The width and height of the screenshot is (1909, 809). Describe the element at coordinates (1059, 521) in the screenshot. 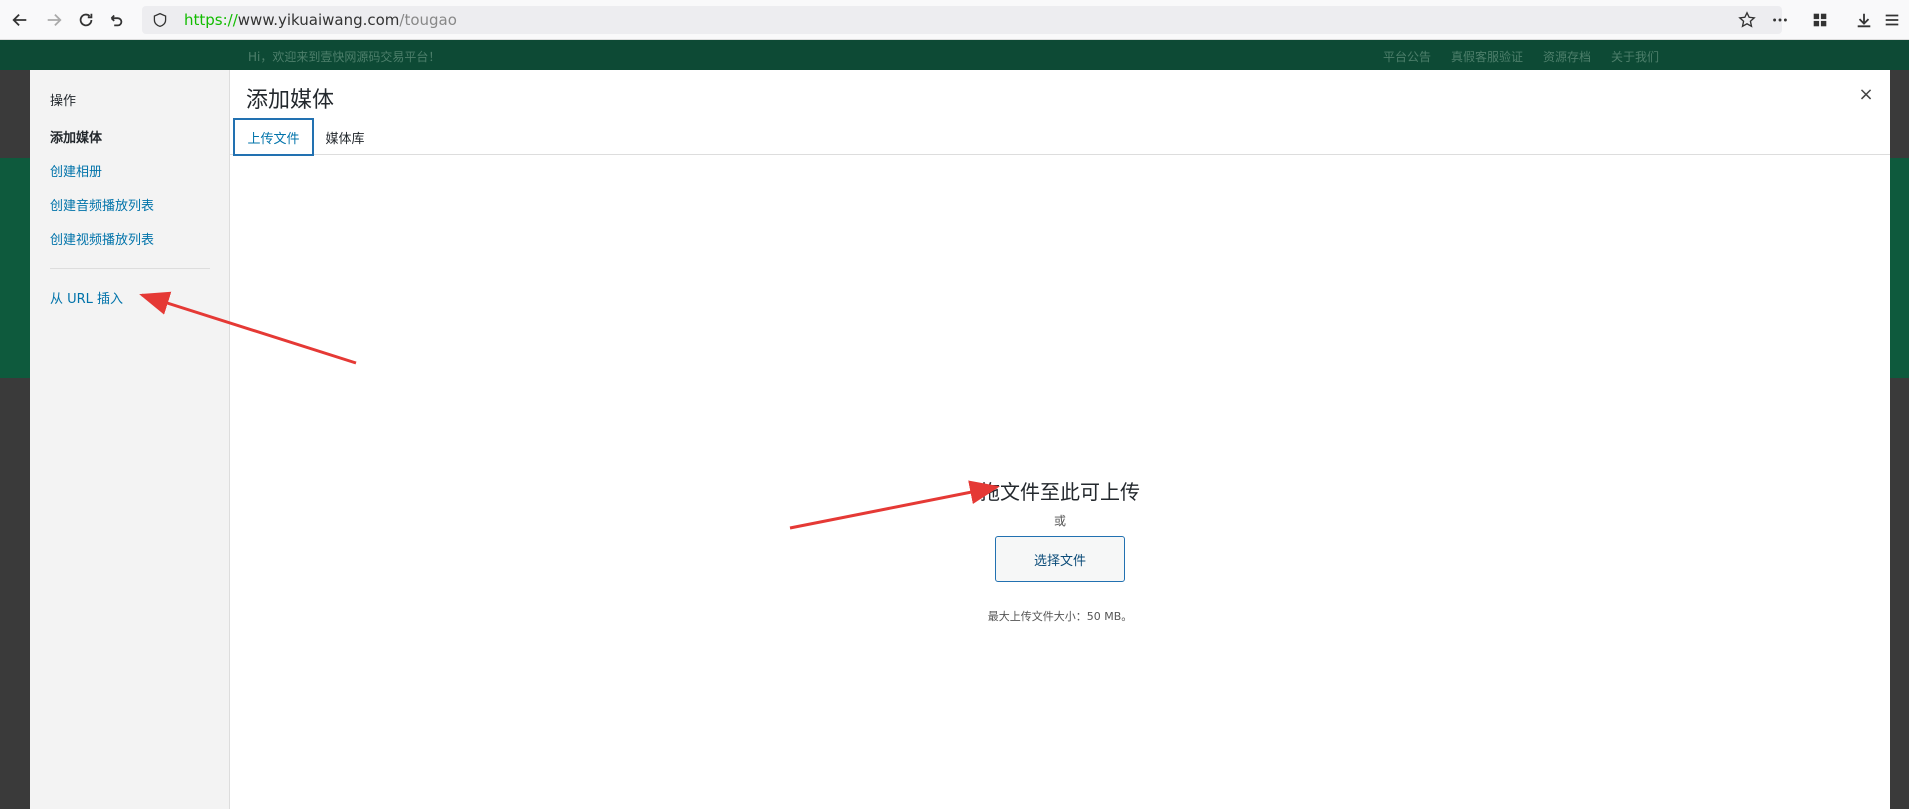

I see `drop-or-text: 或` at that location.